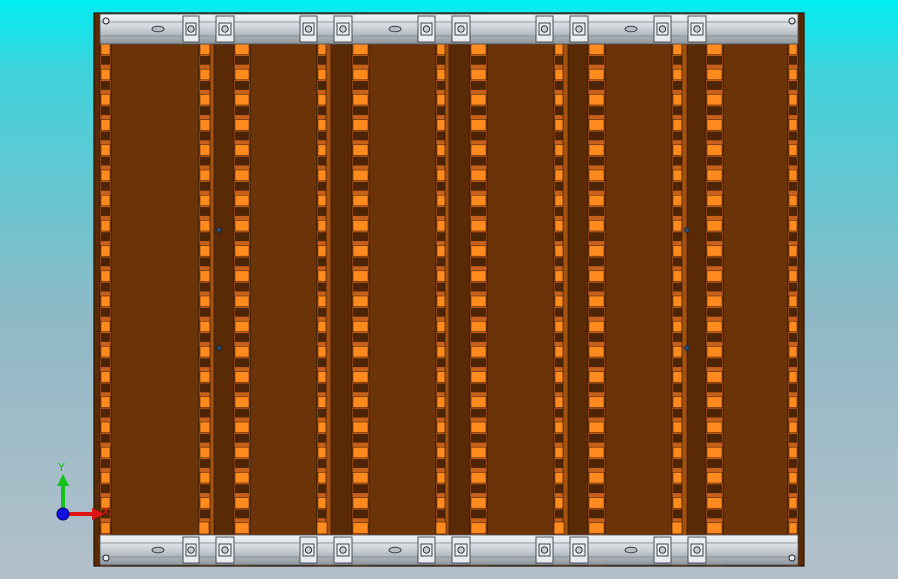 The image size is (898, 579). Describe the element at coordinates (687, 348) in the screenshot. I see `mounting-hole` at that location.